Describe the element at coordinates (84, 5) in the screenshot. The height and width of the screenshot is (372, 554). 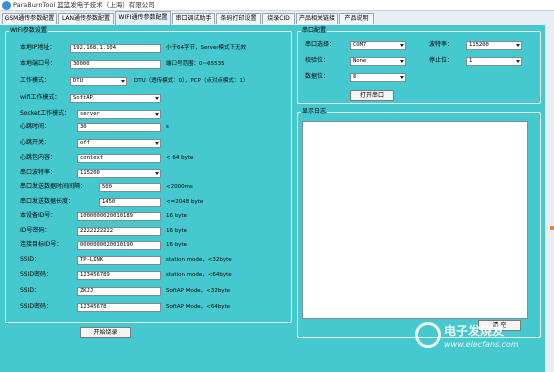
I see `window-title: ParaBurnTool 篮篮发电子技术（上海）有限公司` at that location.